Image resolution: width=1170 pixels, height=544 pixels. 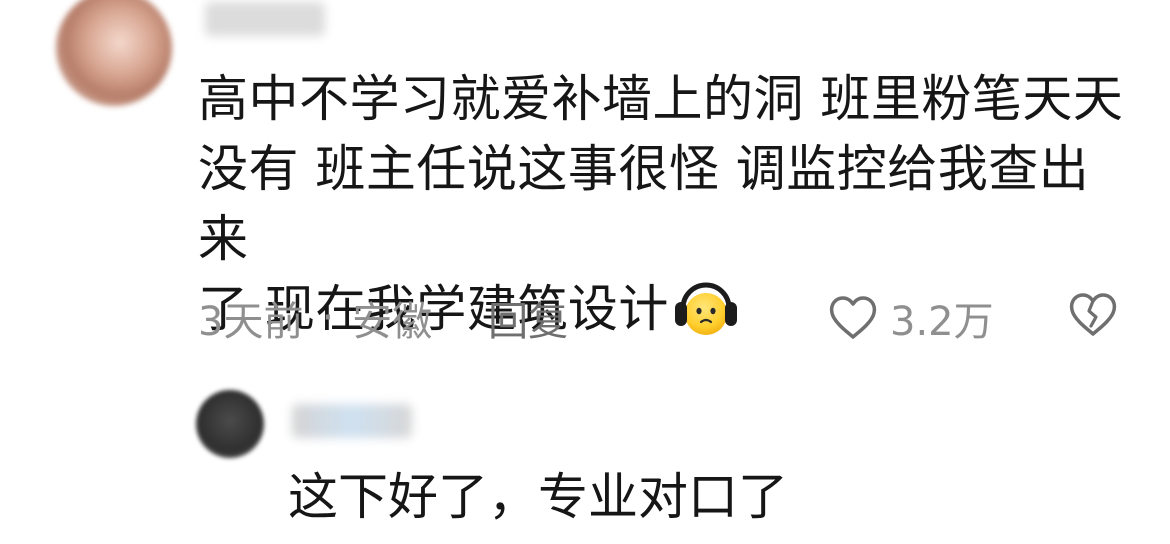 I want to click on comment-meta: 3天前 · 安徽 回复, so click(x=383, y=318).